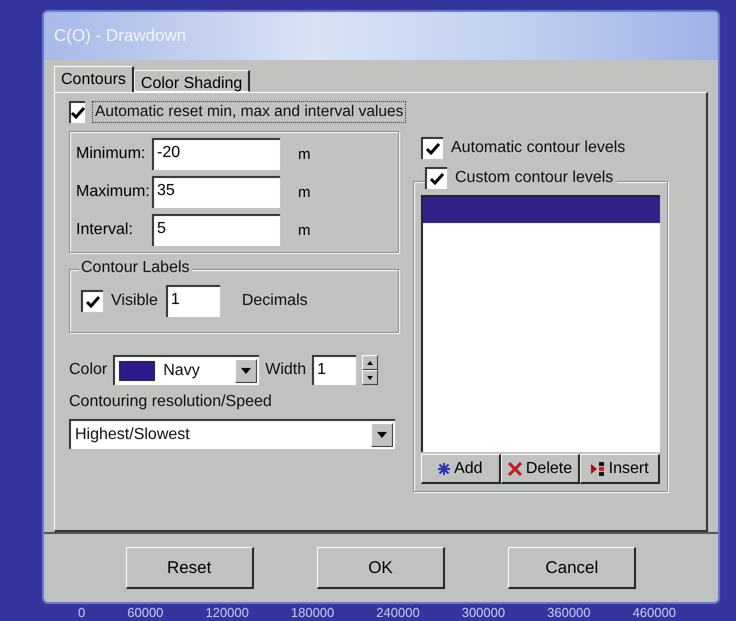  Describe the element at coordinates (171, 402) in the screenshot. I see `field-label: Contouring resolution/Speed` at that location.